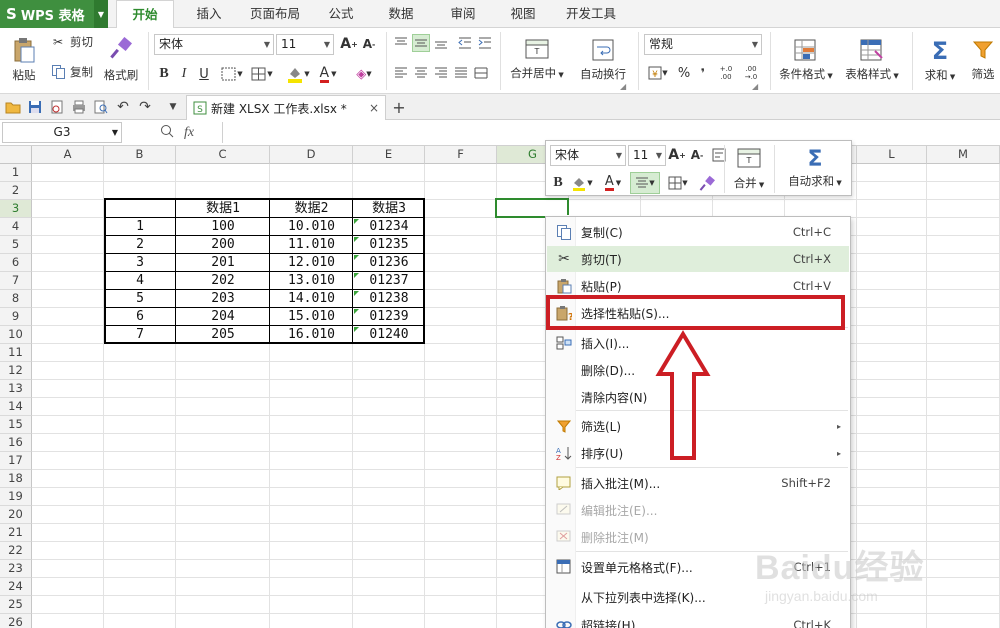  What do you see at coordinates (963, 155) in the screenshot?
I see `column-header-m: M` at bounding box center [963, 155].